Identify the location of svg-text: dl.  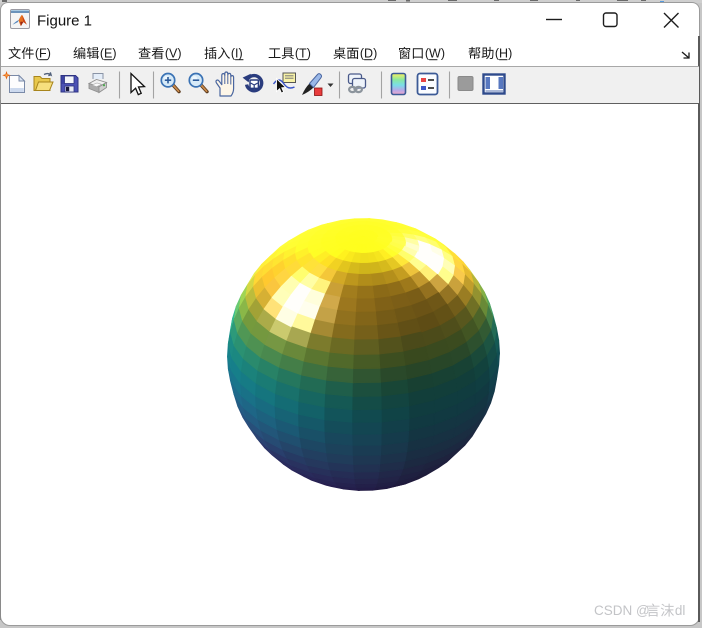
(680, 610).